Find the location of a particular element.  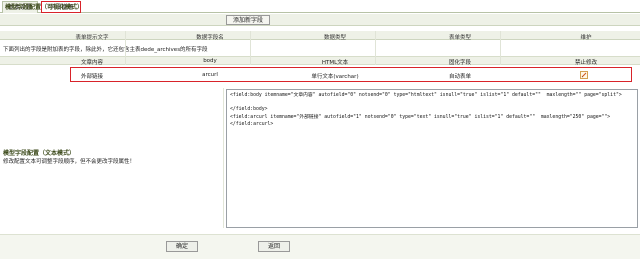

footer-bar is located at coordinates (320, 246).